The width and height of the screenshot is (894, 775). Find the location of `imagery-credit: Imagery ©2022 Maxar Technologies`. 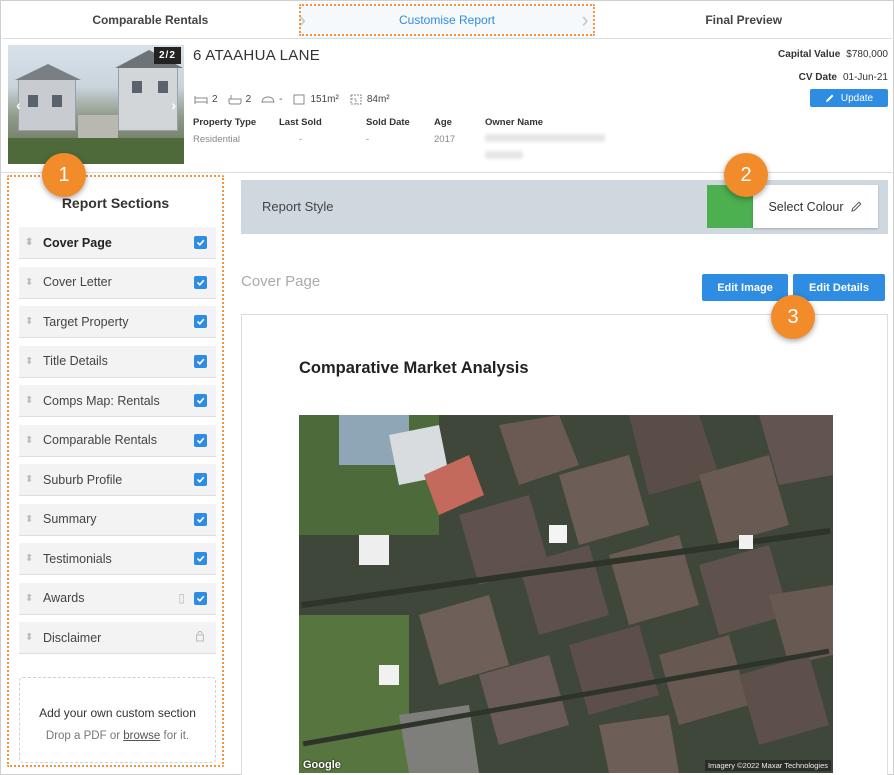

imagery-credit: Imagery ©2022 Maxar Technologies is located at coordinates (767, 765).